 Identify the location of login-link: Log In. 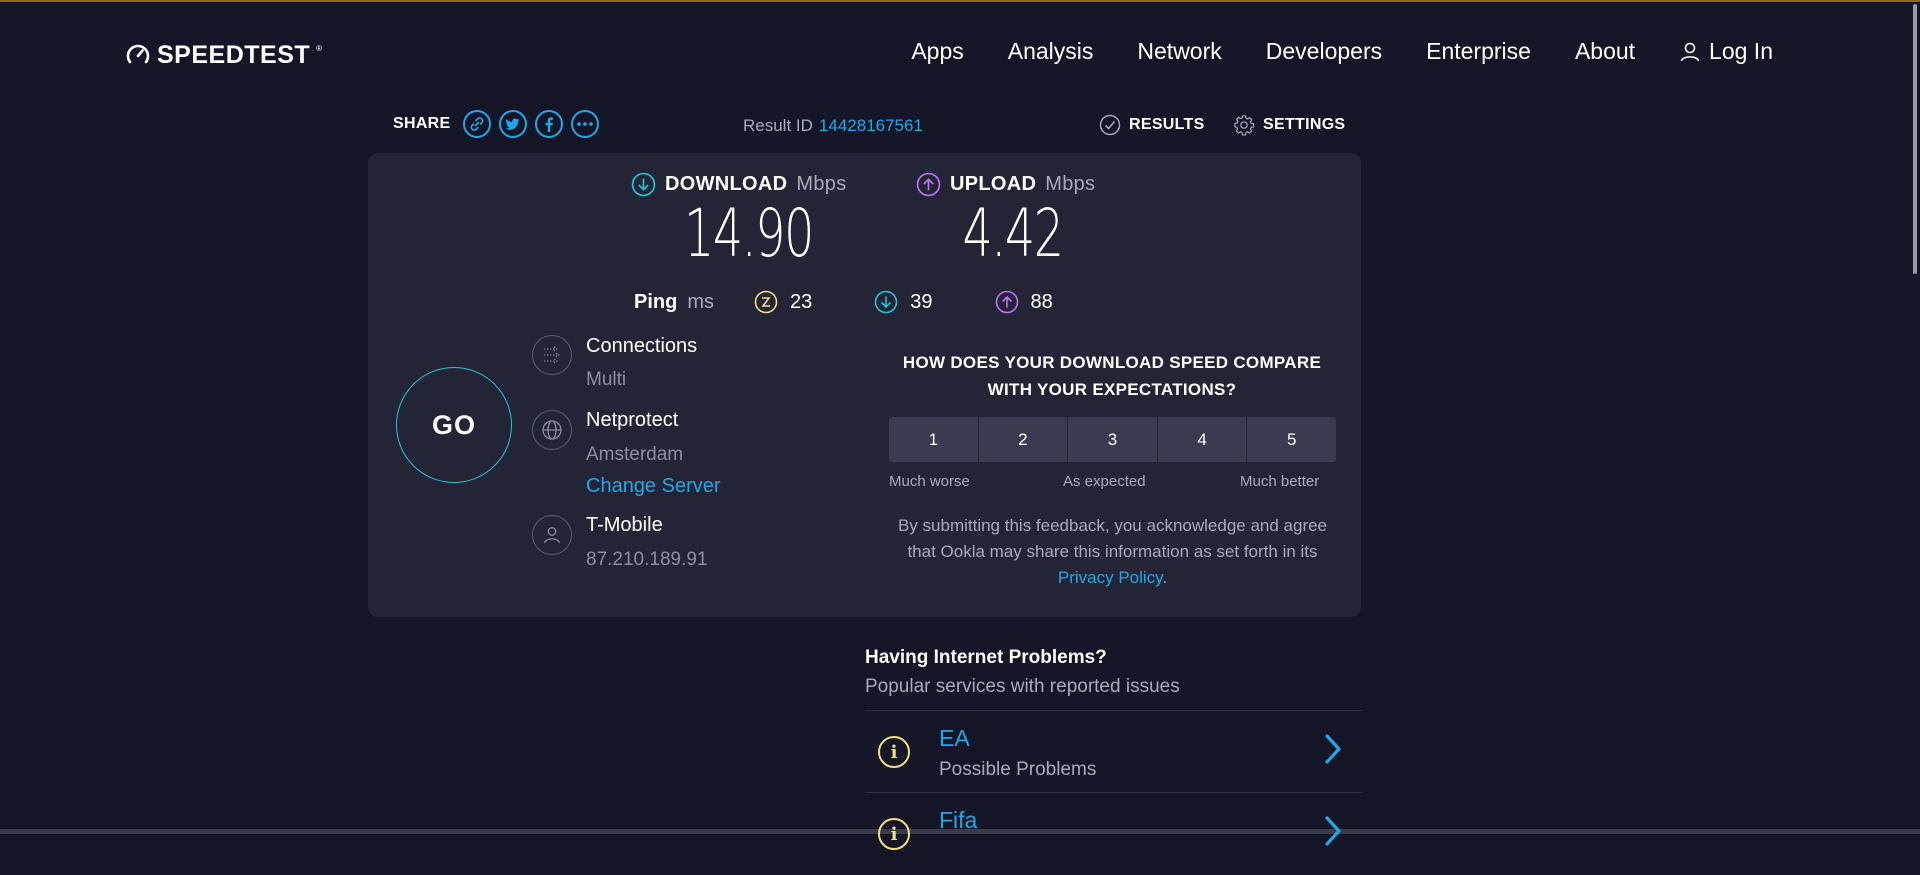
(1726, 51).